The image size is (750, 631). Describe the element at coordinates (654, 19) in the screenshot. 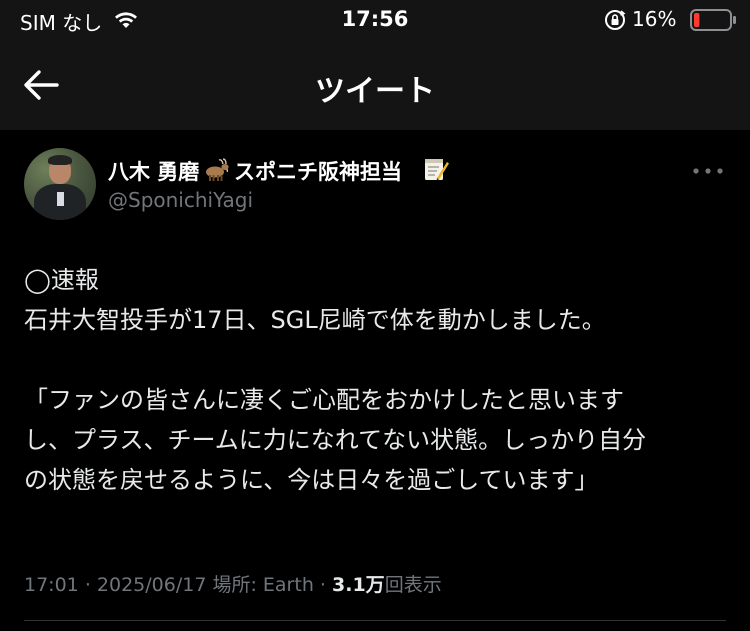

I see `battery-percent: 16%` at that location.